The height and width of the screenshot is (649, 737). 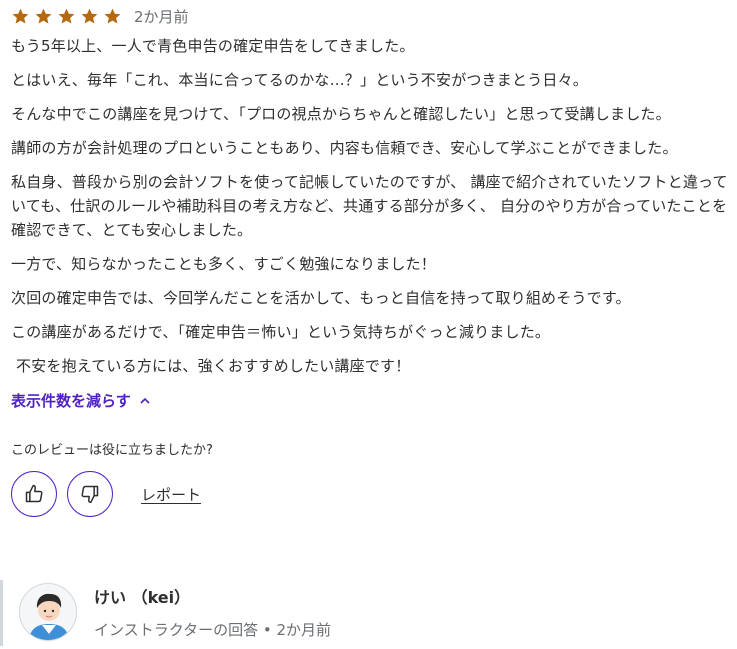 What do you see at coordinates (145, 400) in the screenshot?
I see `chevron-up-icon` at bounding box center [145, 400].